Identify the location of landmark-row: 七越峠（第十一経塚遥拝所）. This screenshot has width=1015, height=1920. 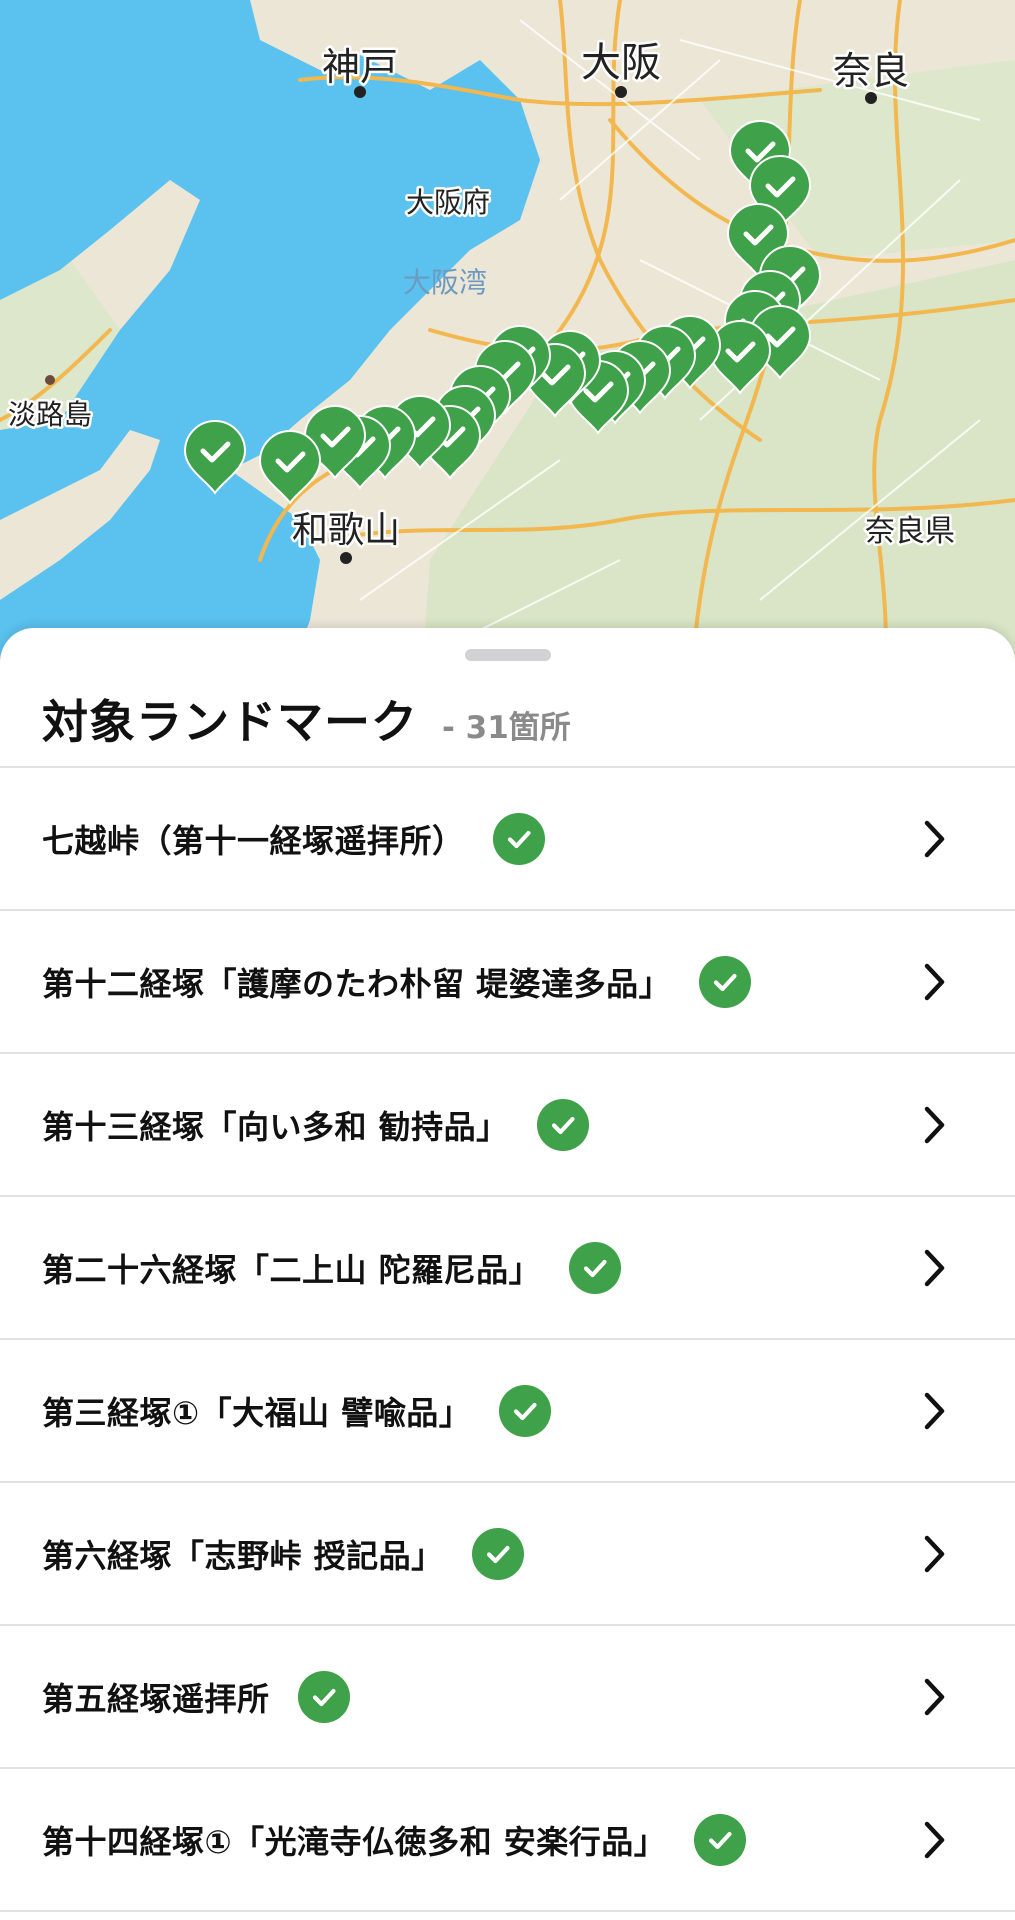
(507, 839).